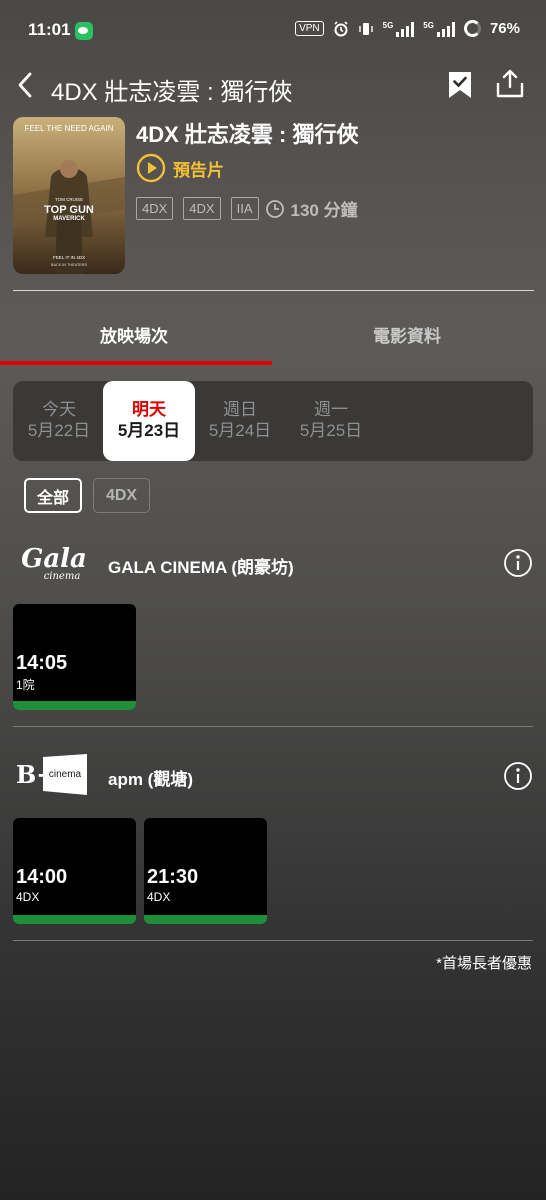 The height and width of the screenshot is (1200, 546). What do you see at coordinates (54, 559) in the screenshot?
I see `svg-text: Gala` at bounding box center [54, 559].